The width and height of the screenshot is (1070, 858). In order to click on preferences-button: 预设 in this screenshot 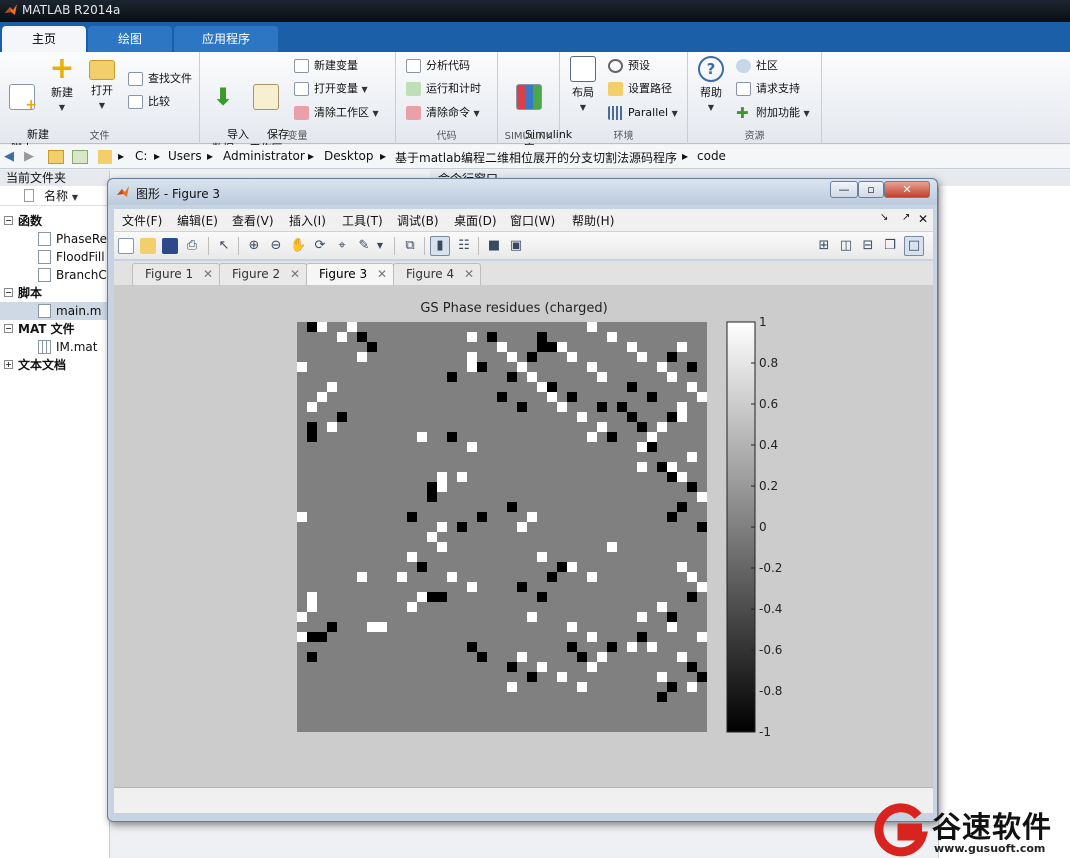, I will do `click(629, 66)`.